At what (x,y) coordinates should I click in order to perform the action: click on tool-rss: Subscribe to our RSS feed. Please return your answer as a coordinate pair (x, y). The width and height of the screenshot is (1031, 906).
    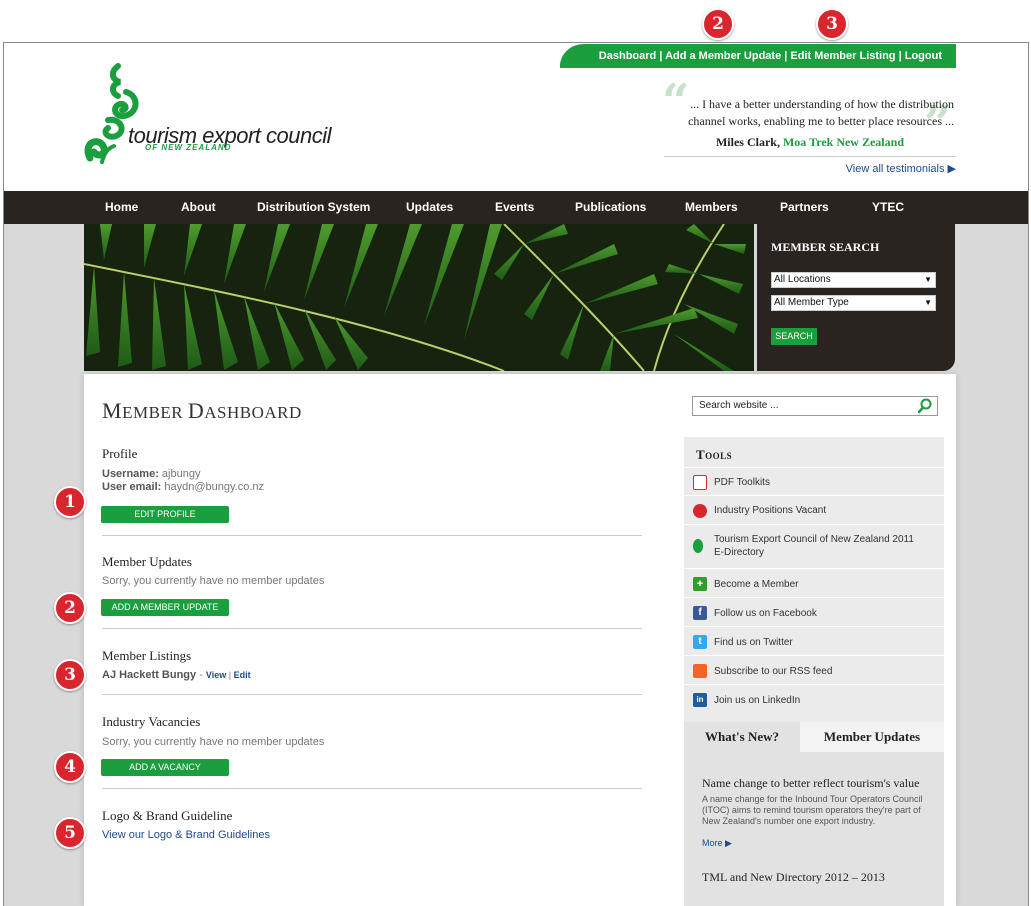
    Looking at the image, I should click on (814, 669).